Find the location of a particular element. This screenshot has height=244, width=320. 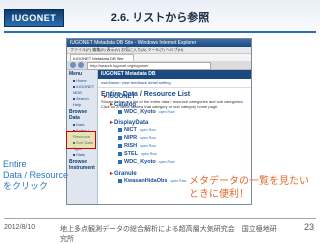

annotation-useful: メタデータの一覧を見たい ときに便利！ is located at coordinates (254, 188).